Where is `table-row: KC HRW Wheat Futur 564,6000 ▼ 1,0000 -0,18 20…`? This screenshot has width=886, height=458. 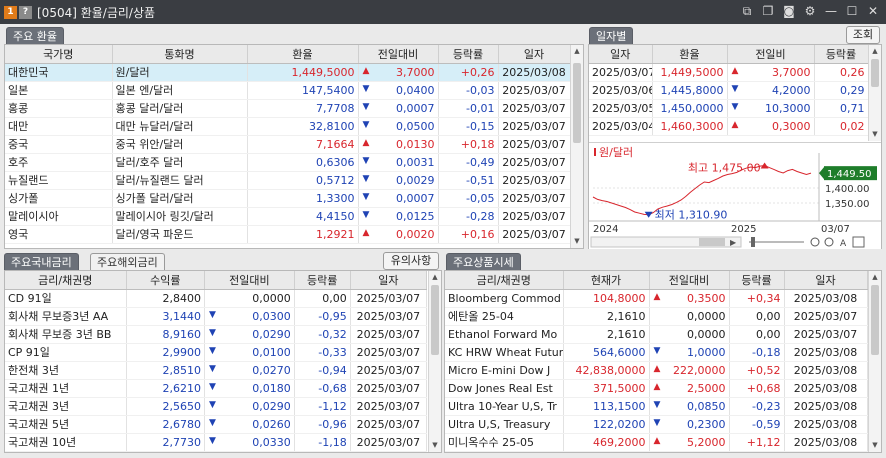
table-row: KC HRW Wheat Futur 564,6000 ▼ 1,0000 -0,18 20… is located at coordinates (656, 352).